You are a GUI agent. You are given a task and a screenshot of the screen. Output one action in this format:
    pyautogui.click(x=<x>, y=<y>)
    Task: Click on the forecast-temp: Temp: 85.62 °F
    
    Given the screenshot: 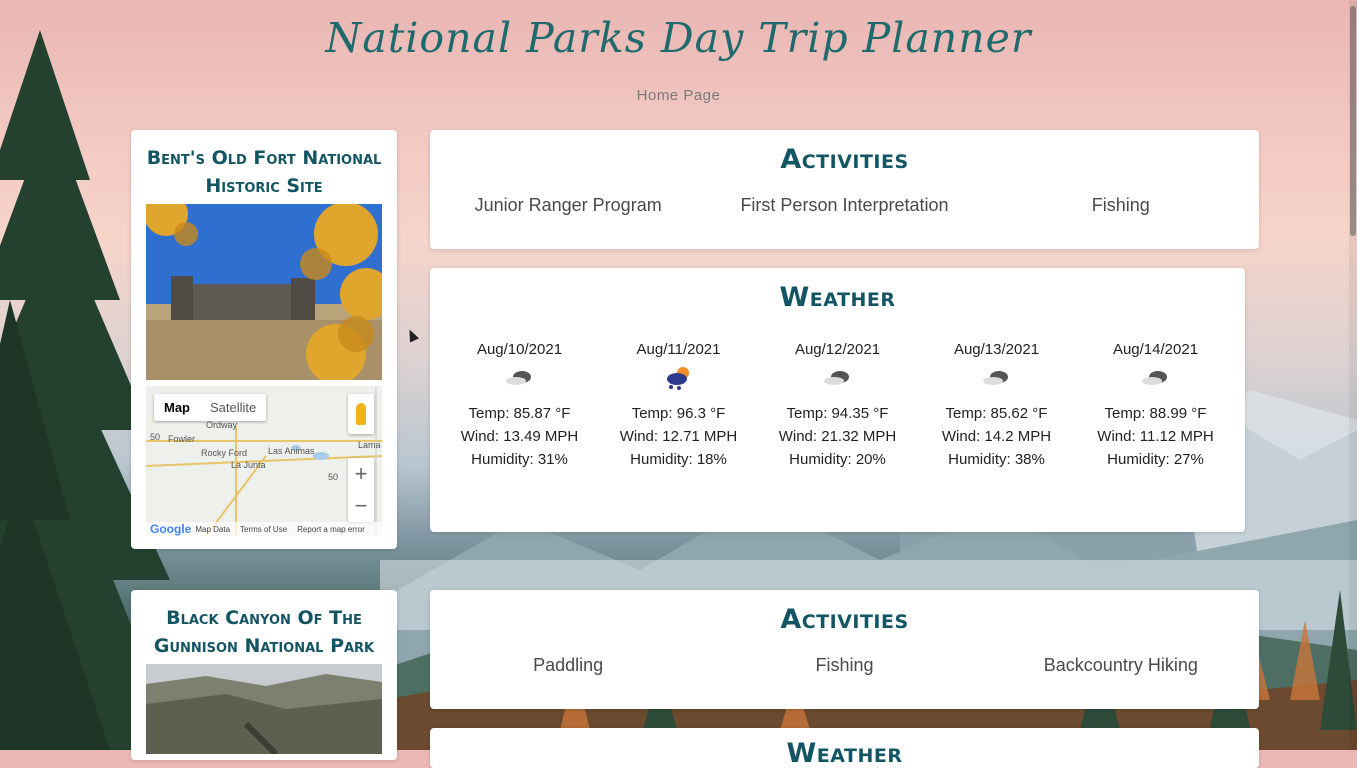 What is the action you would take?
    pyautogui.click(x=996, y=413)
    